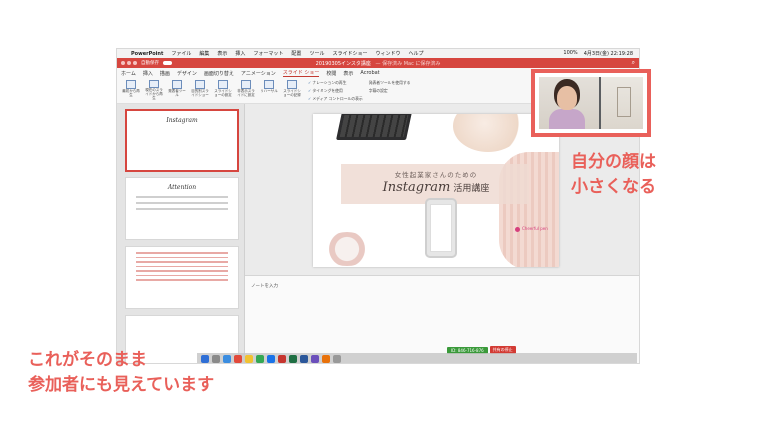 This screenshot has width=760, height=428. I want to click on menubar-item: ウィンドウ, so click(387, 53).